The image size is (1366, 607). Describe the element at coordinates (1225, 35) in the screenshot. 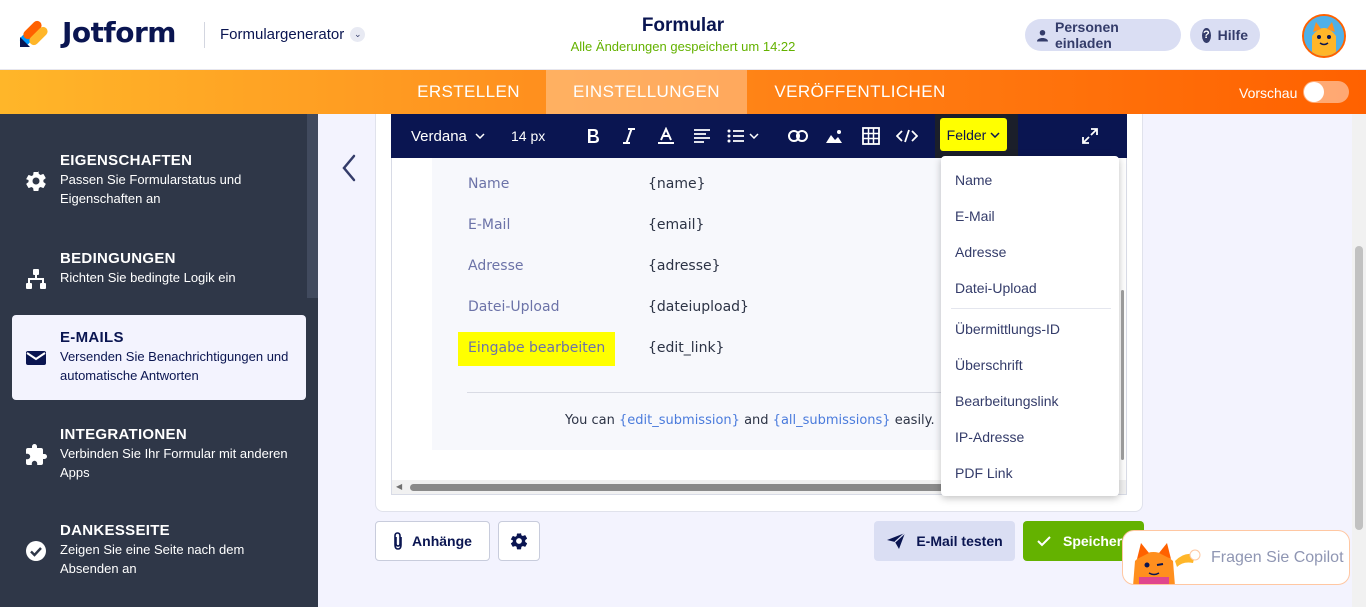

I see `help-button: ? Hilfe` at that location.